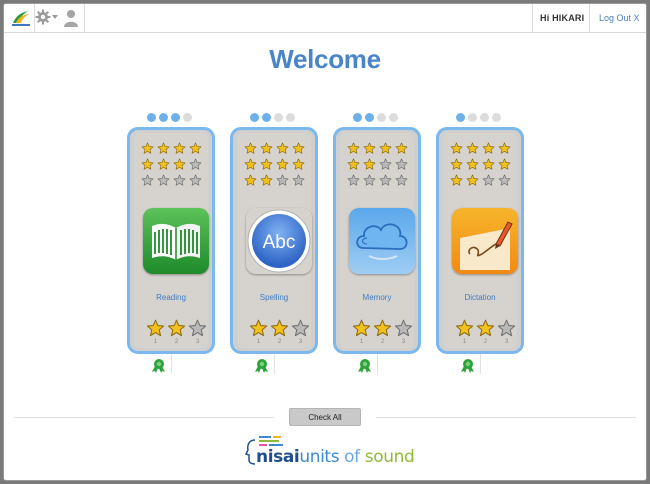 This screenshot has width=650, height=484. Describe the element at coordinates (21, 18) in the screenshot. I see `app-logo-icon` at that location.